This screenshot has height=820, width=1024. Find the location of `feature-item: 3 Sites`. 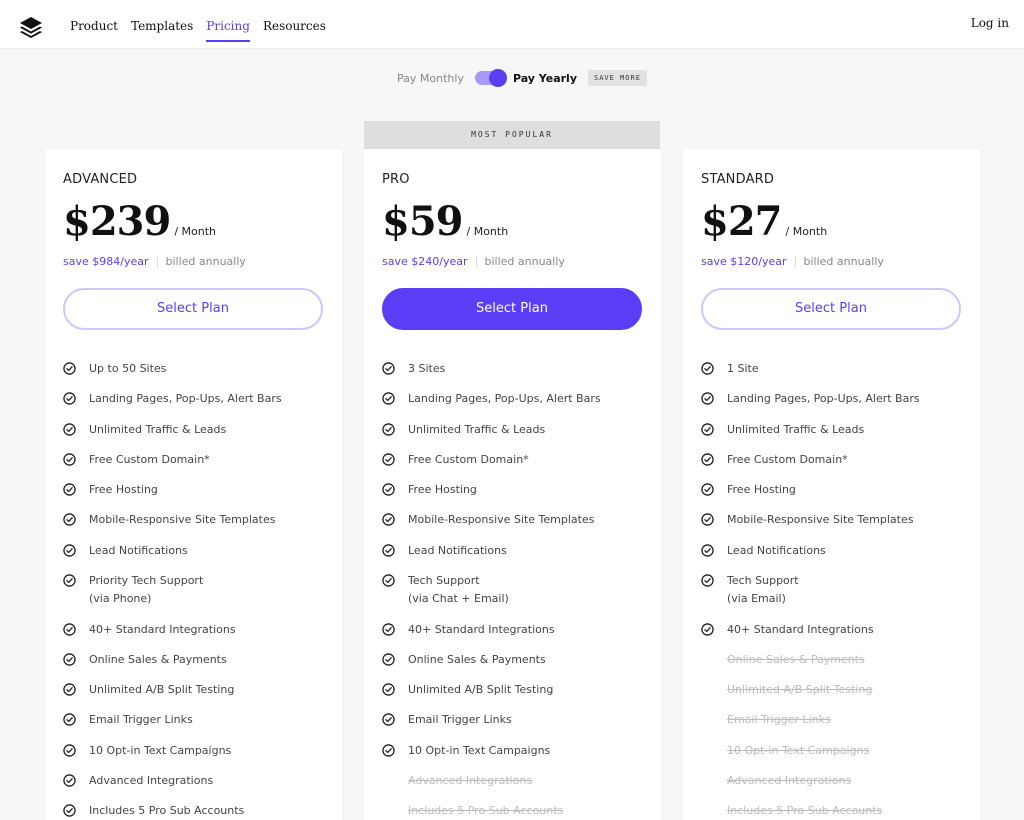

feature-item: 3 Sites is located at coordinates (517, 376).